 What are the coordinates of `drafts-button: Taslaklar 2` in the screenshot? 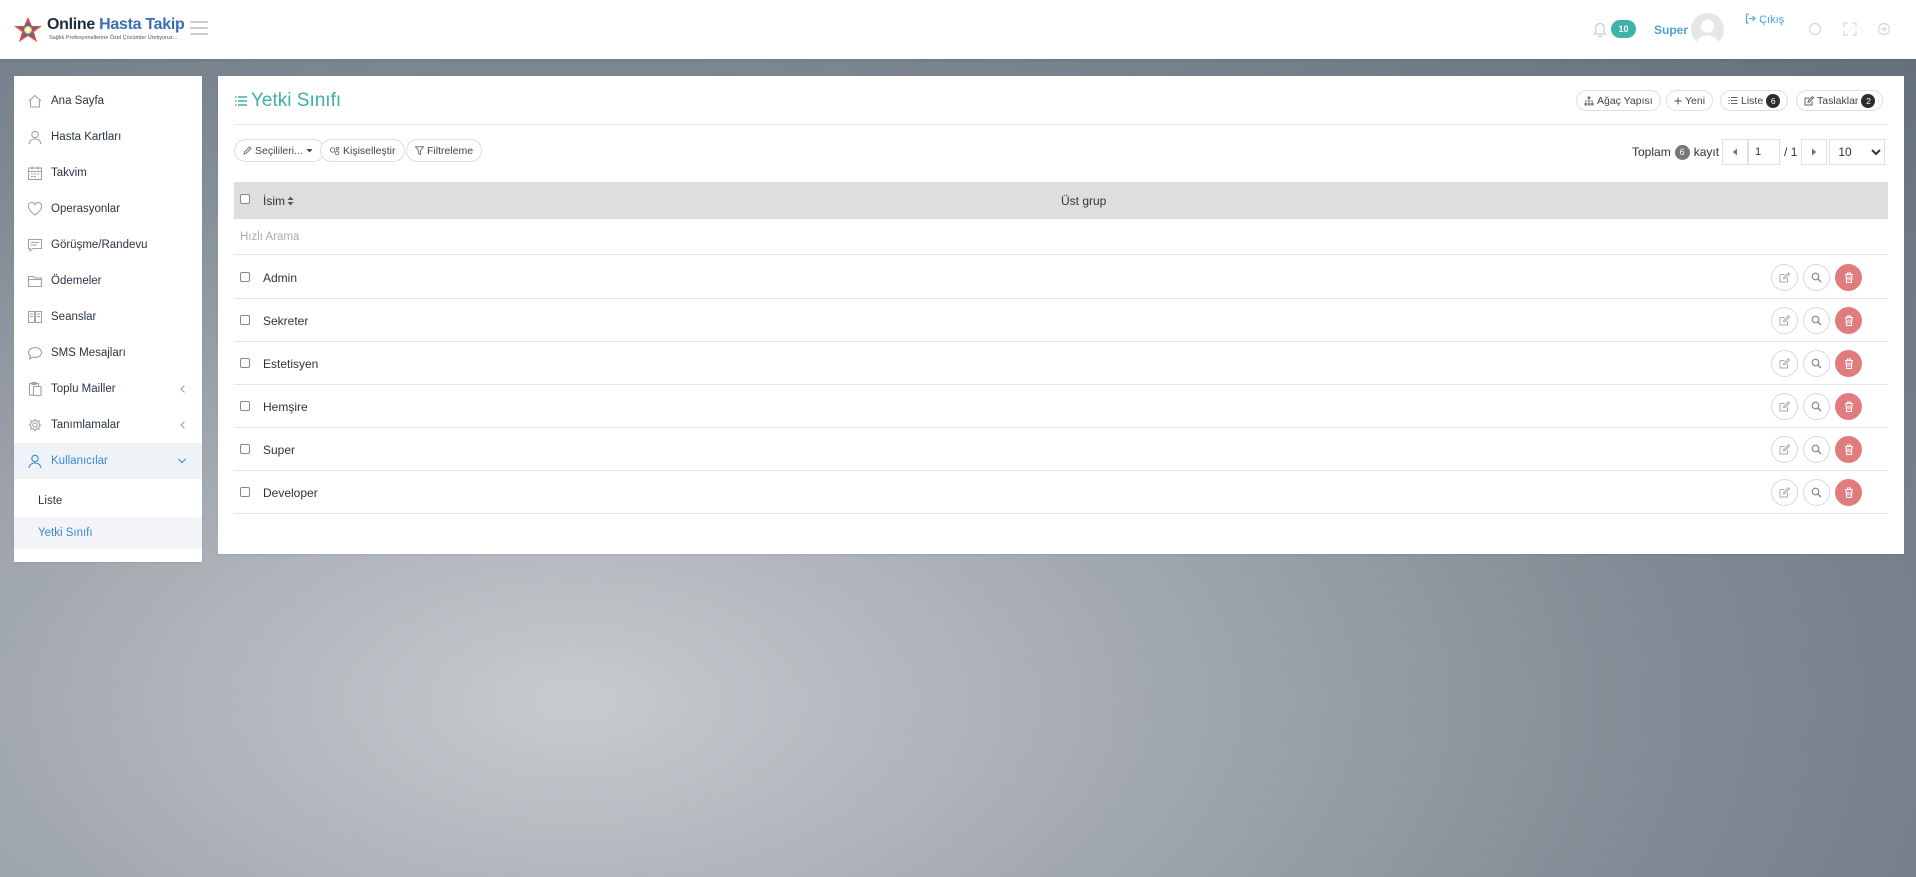 It's located at (1840, 100).